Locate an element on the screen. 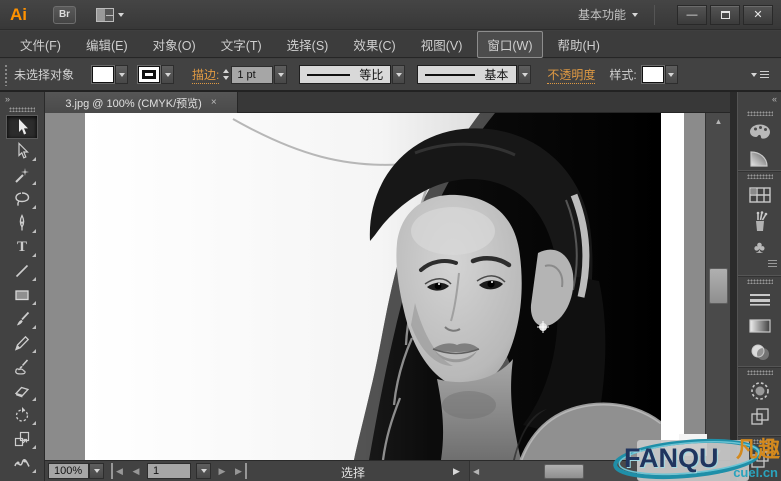 The height and width of the screenshot is (481, 781). fill-color-dropdown is located at coordinates (122, 74).